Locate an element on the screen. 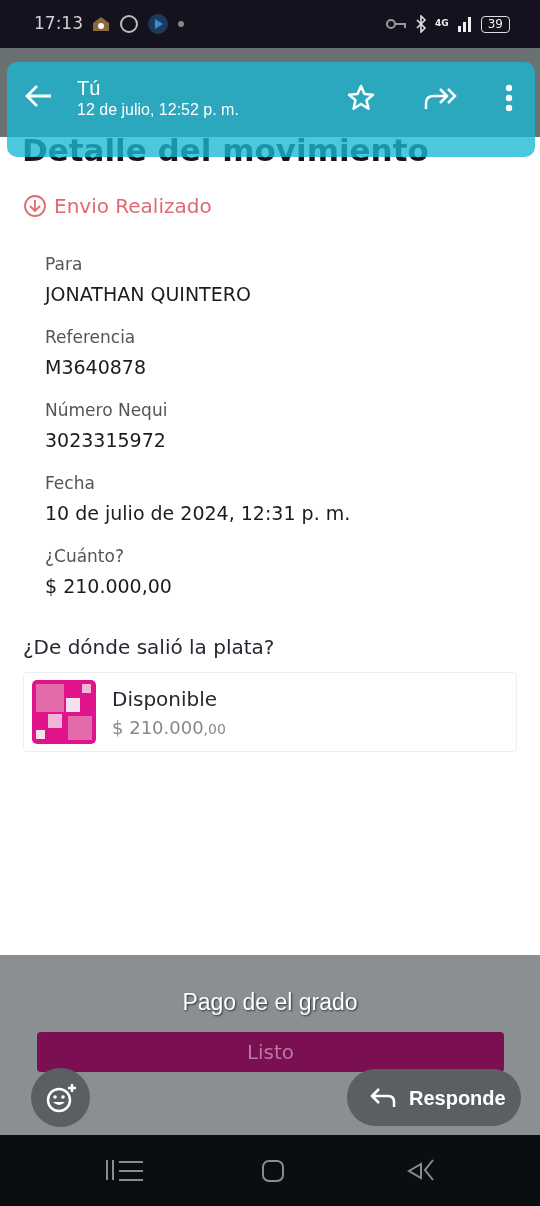 The image size is (540, 1206). field-value: JONATHAN QUINTERO is located at coordinates (148, 294).